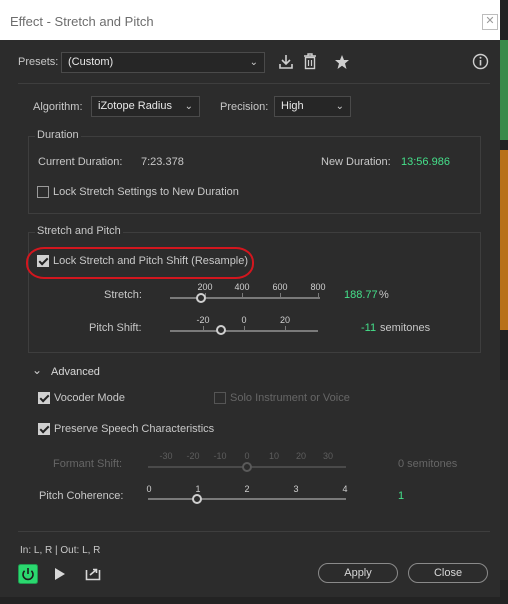  What do you see at coordinates (221, 330) in the screenshot?
I see `pitch-slider-thumb` at bounding box center [221, 330].